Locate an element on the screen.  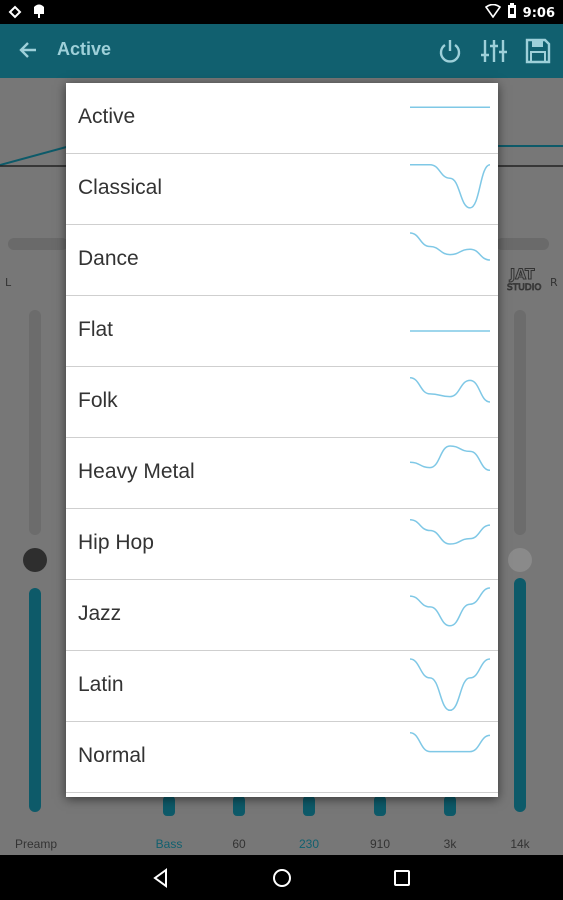
bass-slider is located at coordinates (169, 806).